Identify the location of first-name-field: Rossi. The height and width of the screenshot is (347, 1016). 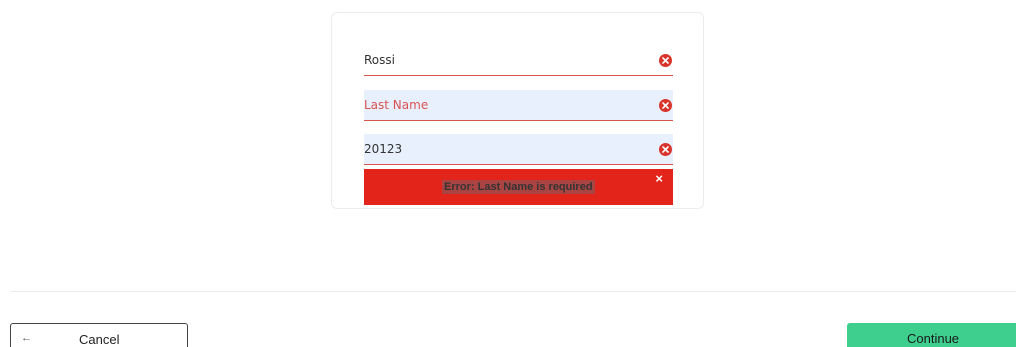
(518, 60).